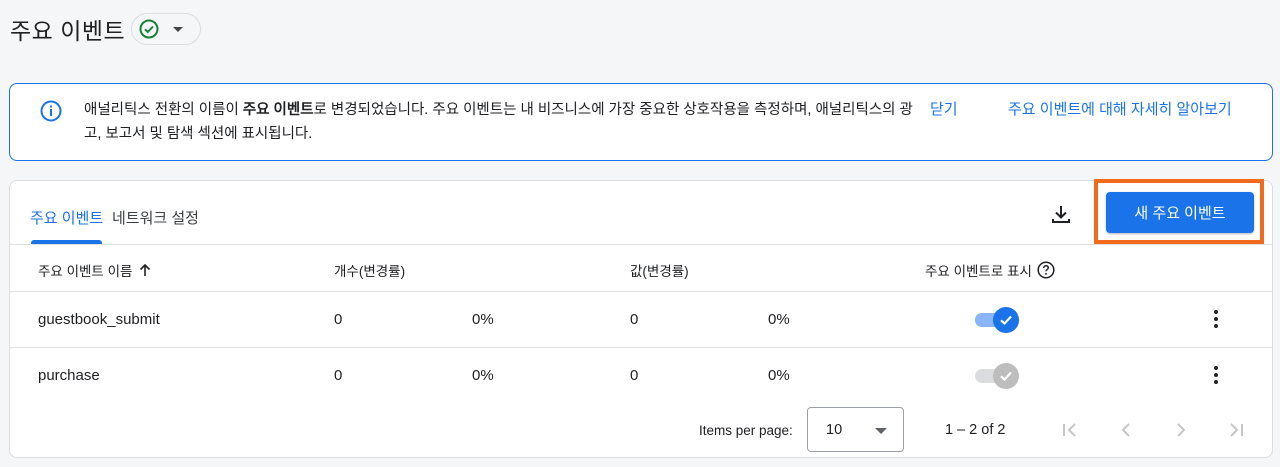 The height and width of the screenshot is (467, 1280). I want to click on pagination-range: 1 – 2 of 2, so click(975, 430).